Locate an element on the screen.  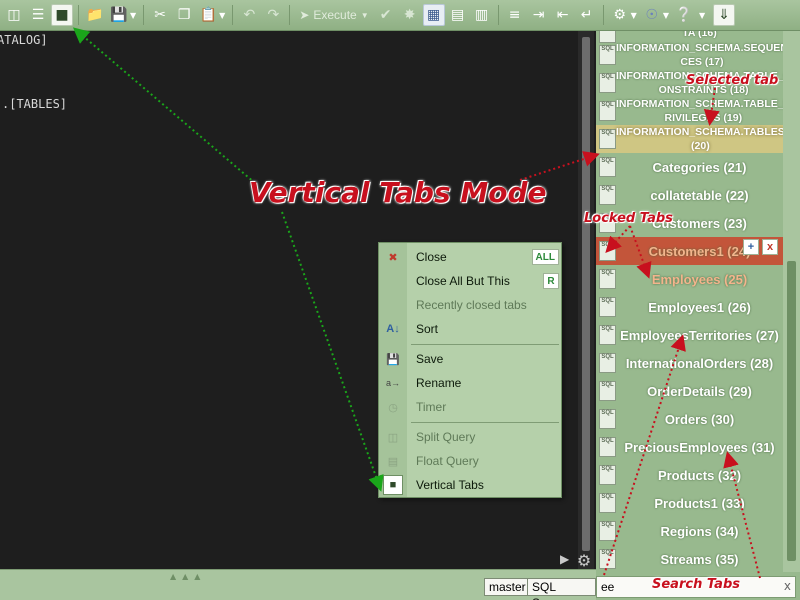
stop-icon: ✸ is located at coordinates (410, 15).